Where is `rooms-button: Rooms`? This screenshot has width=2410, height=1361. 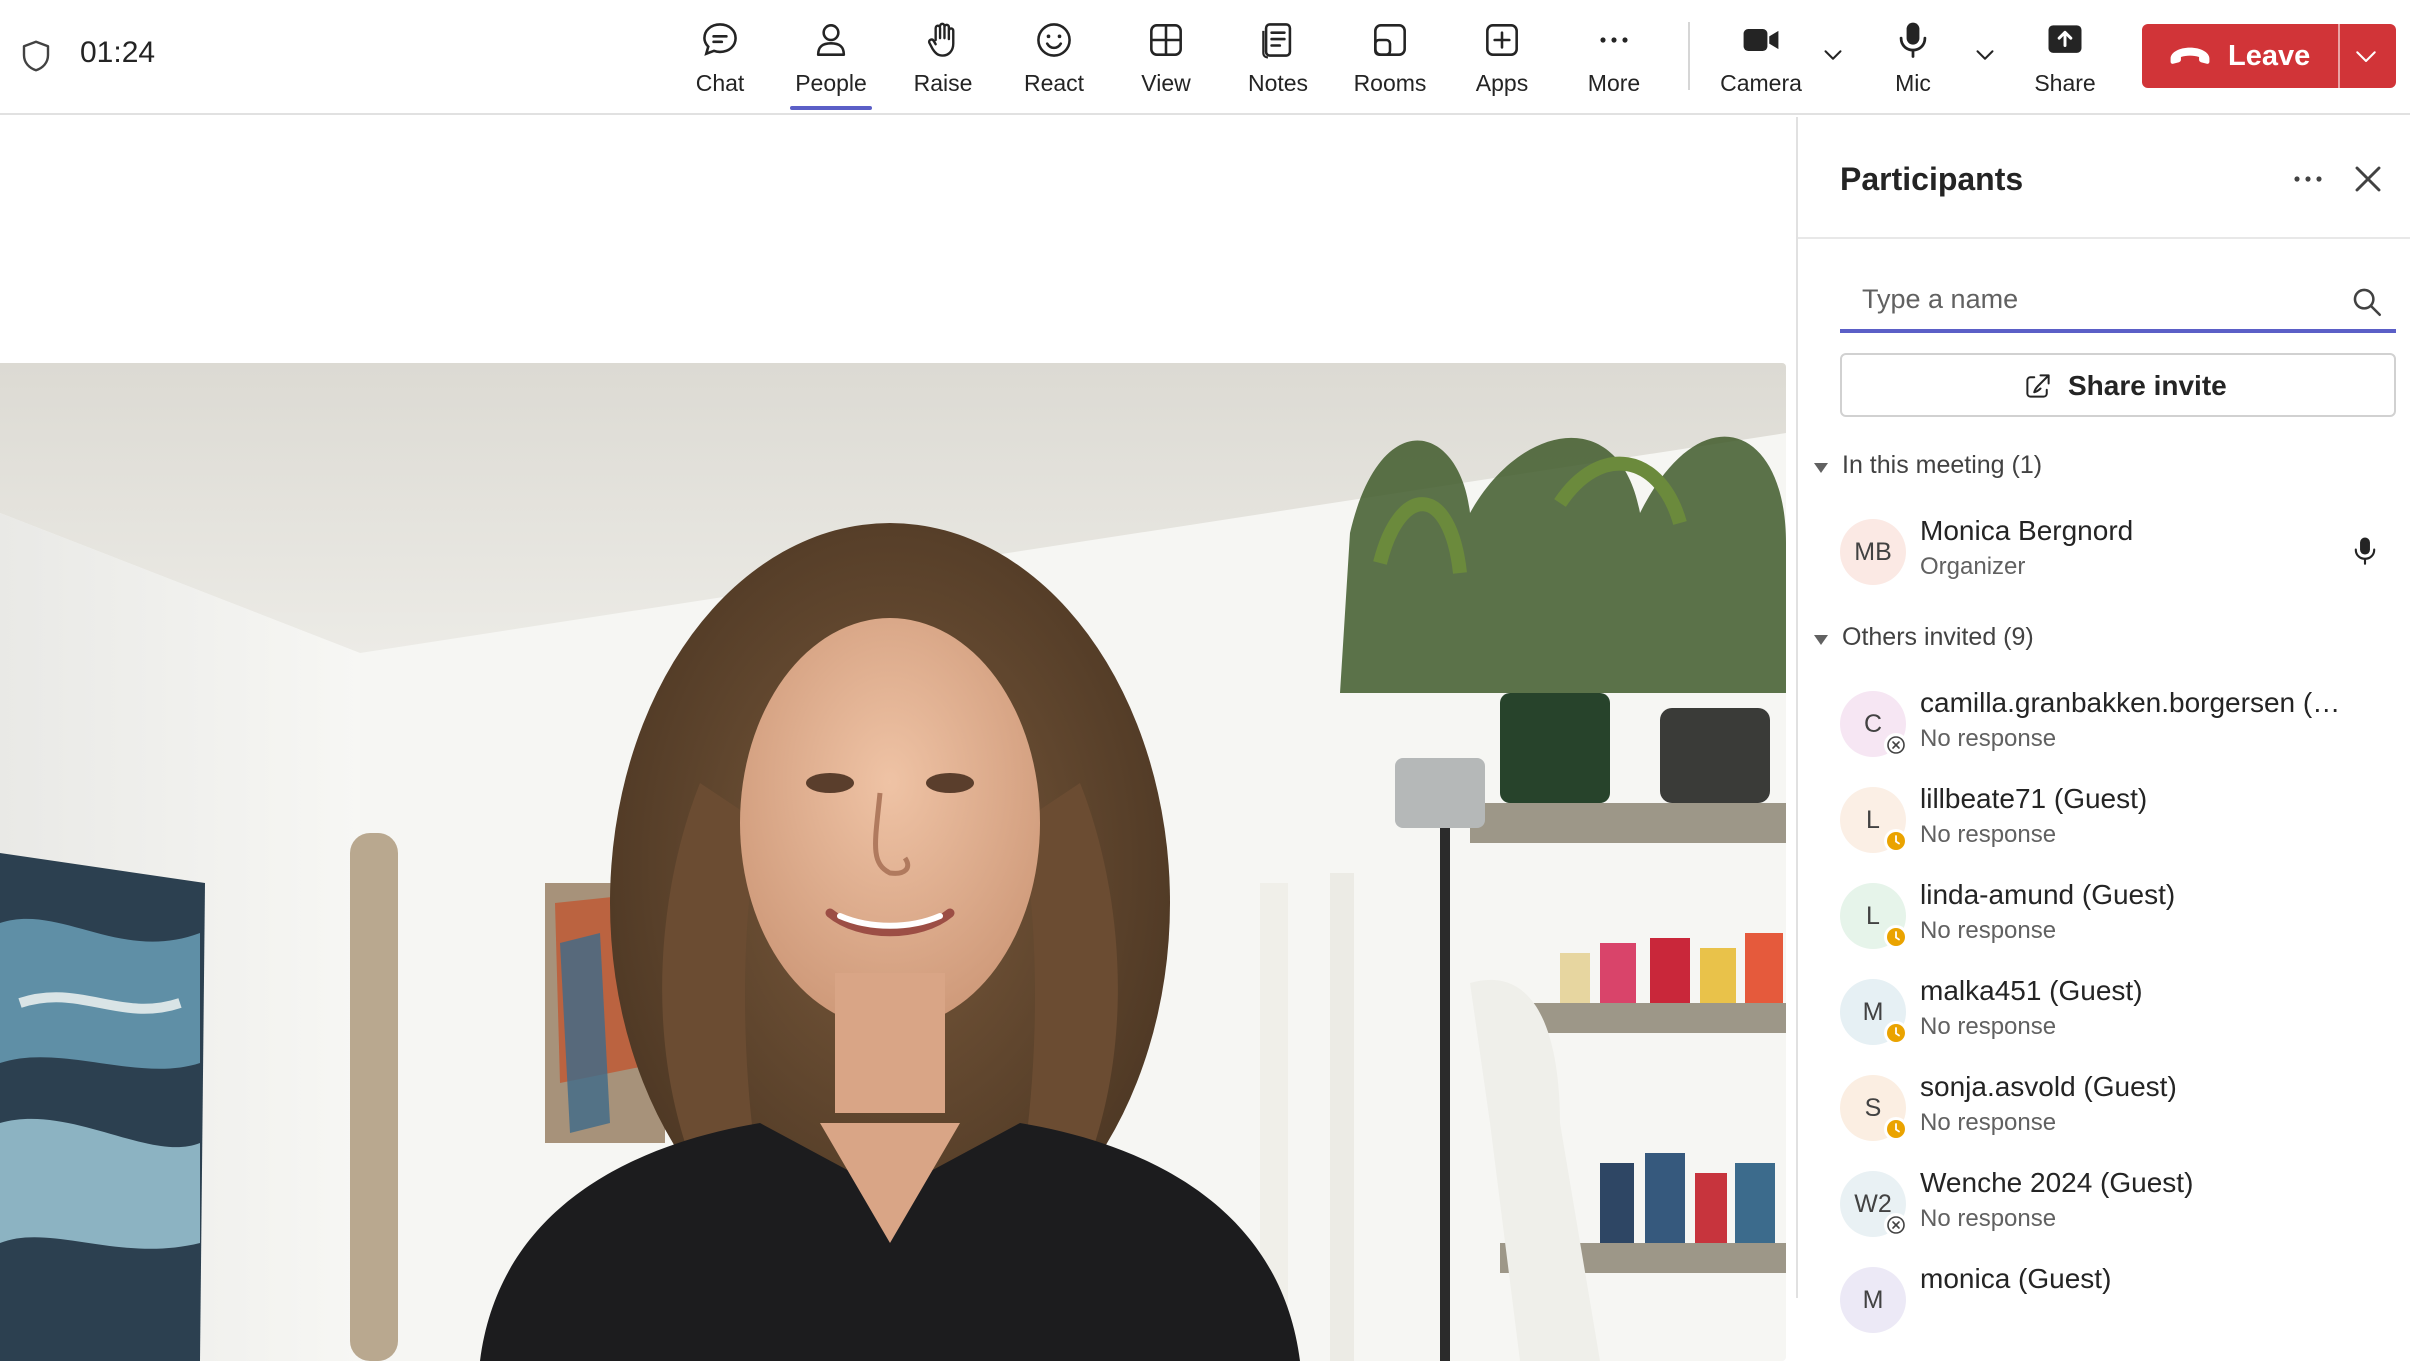 rooms-button: Rooms is located at coordinates (1390, 57).